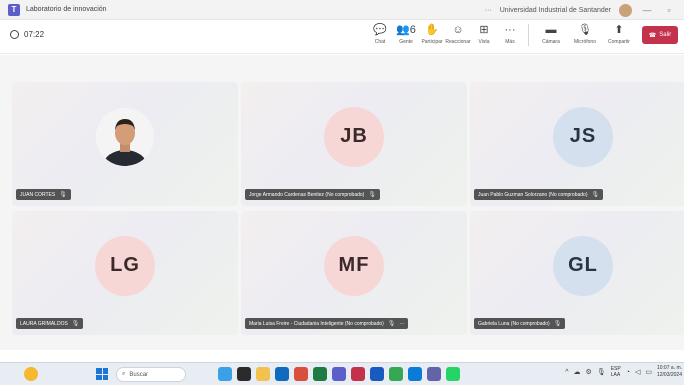 This screenshot has height=385, width=684. I want to click on people-icon: 👥6, so click(406, 30).